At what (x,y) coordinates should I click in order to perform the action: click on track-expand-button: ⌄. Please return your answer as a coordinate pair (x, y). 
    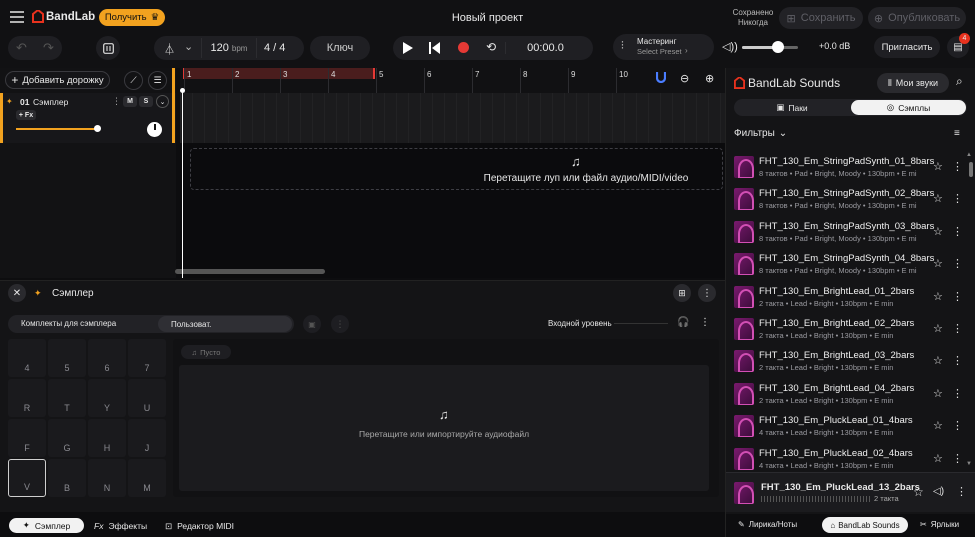
    Looking at the image, I should click on (162, 101).